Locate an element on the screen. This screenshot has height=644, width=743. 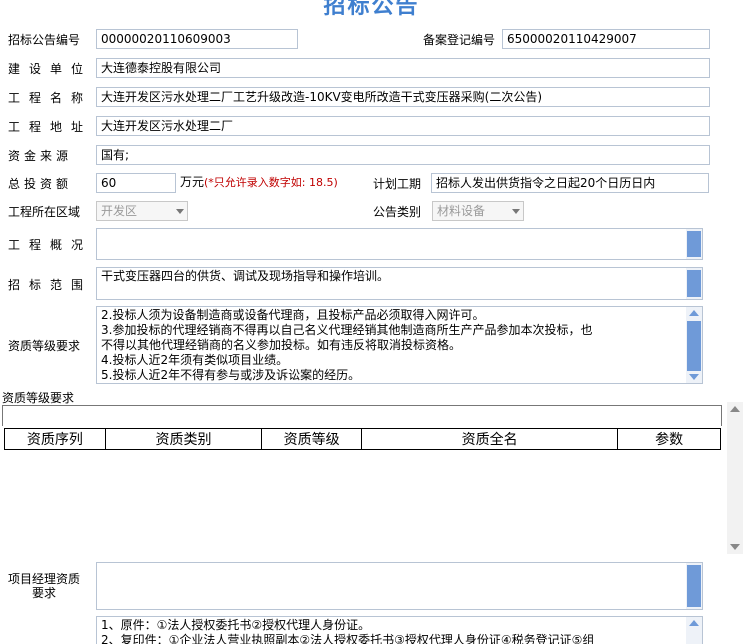
scope-scrollbar is located at coordinates (694, 283).